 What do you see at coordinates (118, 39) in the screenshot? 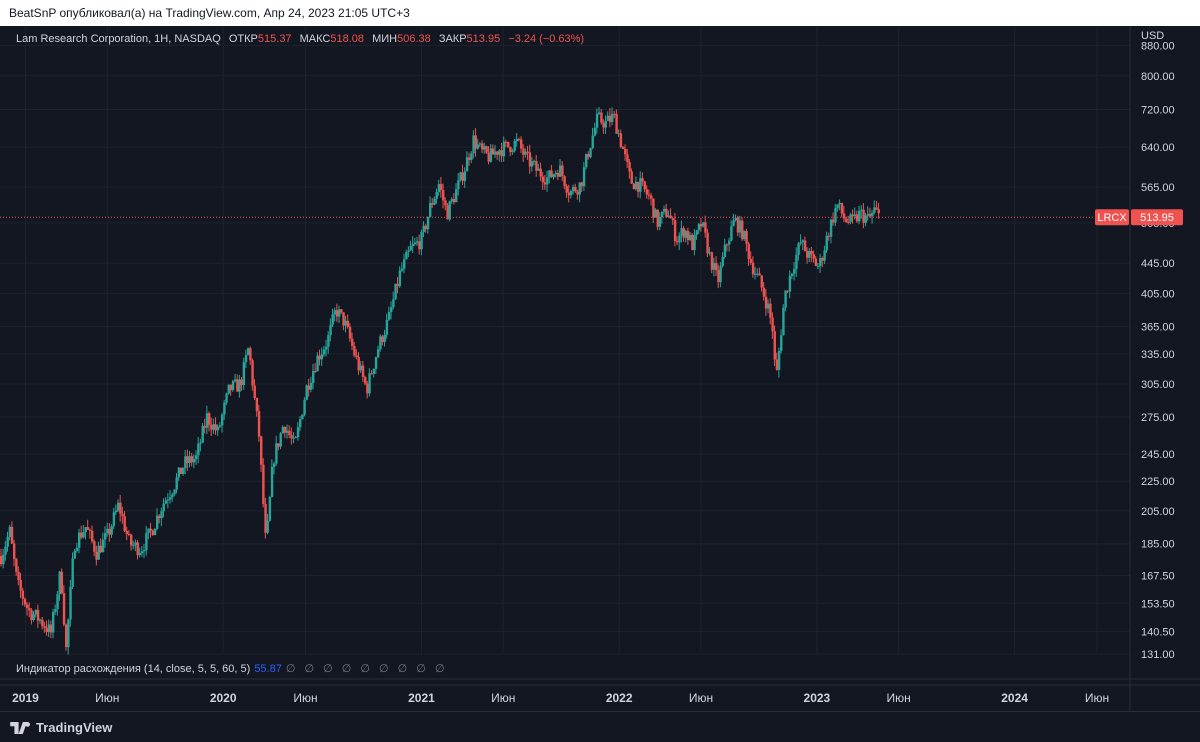
I see `symbol-title: Lam Research Corporation, 1H, NASDAQ` at bounding box center [118, 39].